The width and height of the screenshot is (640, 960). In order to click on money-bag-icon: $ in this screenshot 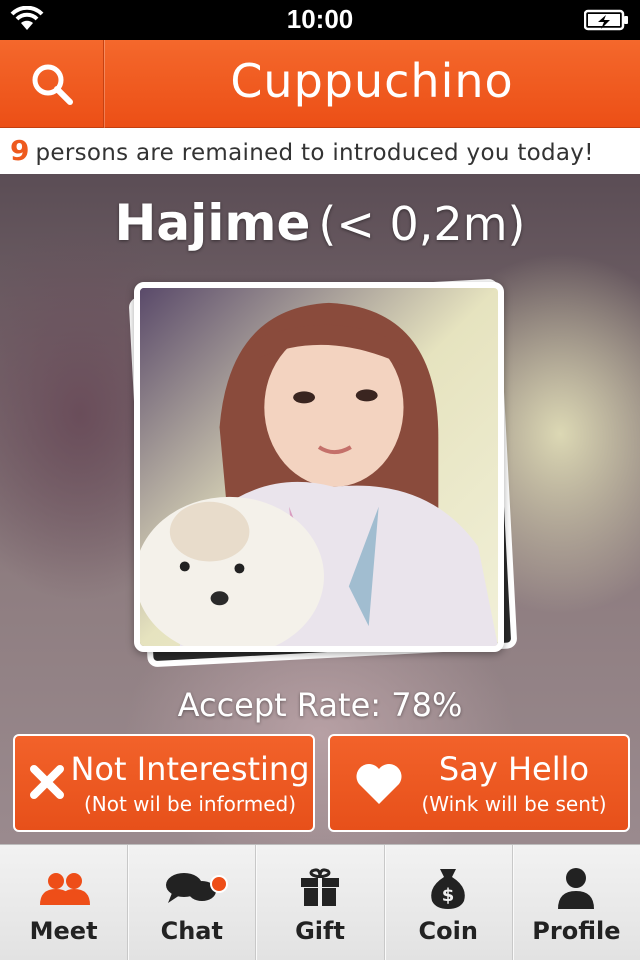, I will do `click(448, 889)`.